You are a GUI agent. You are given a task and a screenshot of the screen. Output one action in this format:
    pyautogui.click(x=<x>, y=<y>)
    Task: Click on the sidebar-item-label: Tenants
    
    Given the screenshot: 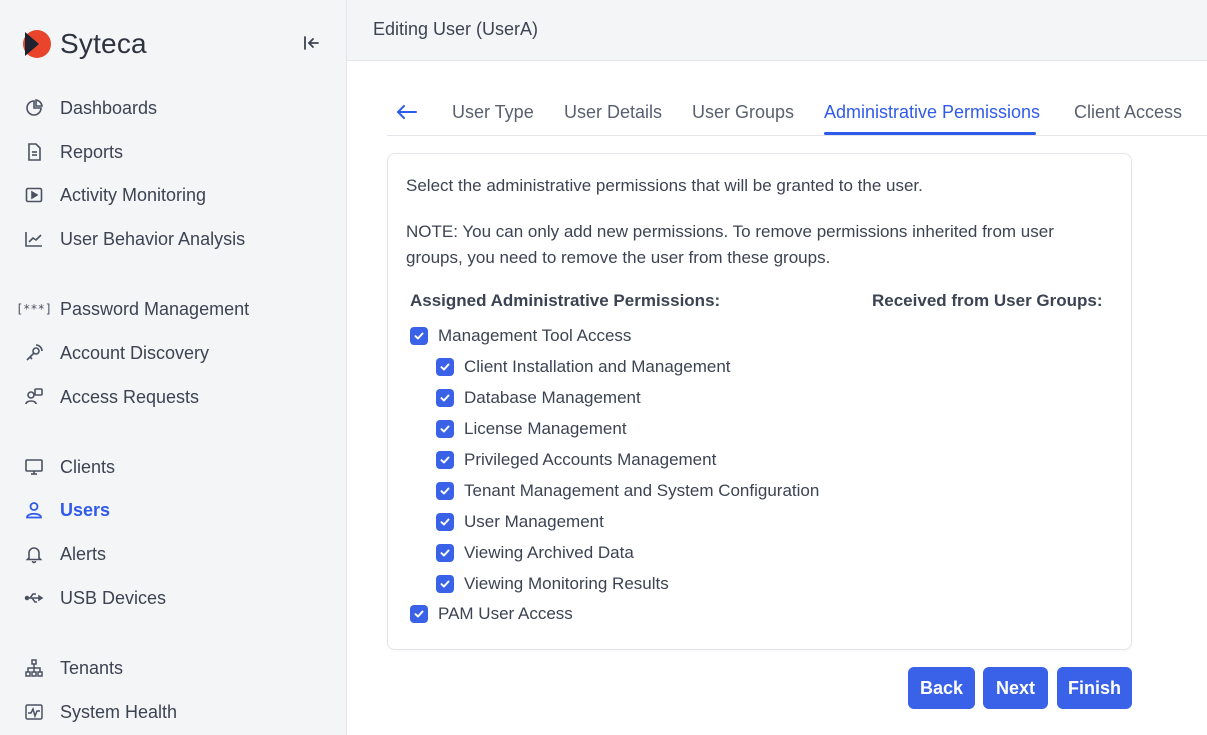 What is the action you would take?
    pyautogui.click(x=92, y=667)
    